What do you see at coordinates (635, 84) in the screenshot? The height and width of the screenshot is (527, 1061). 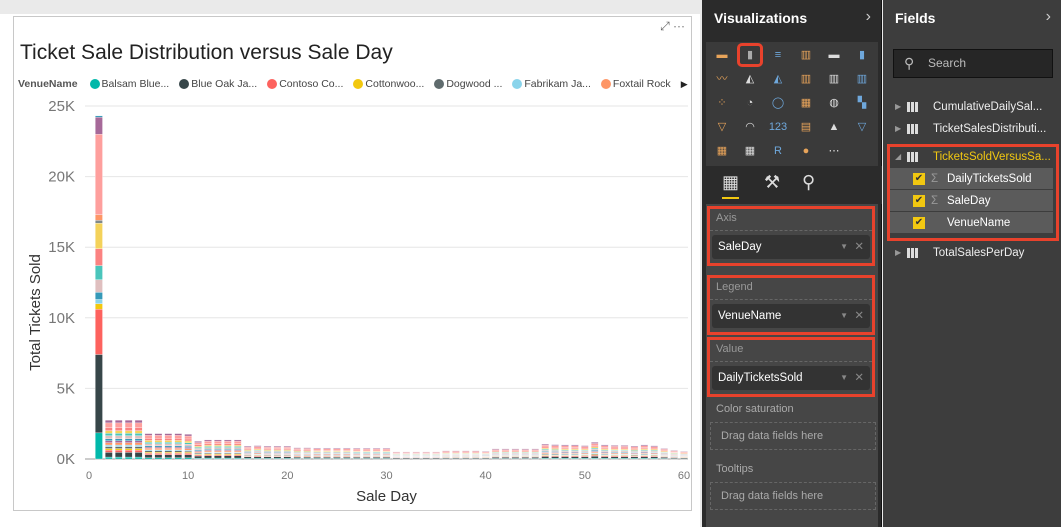 I see `legend-item: Foxtail Rock` at bounding box center [635, 84].